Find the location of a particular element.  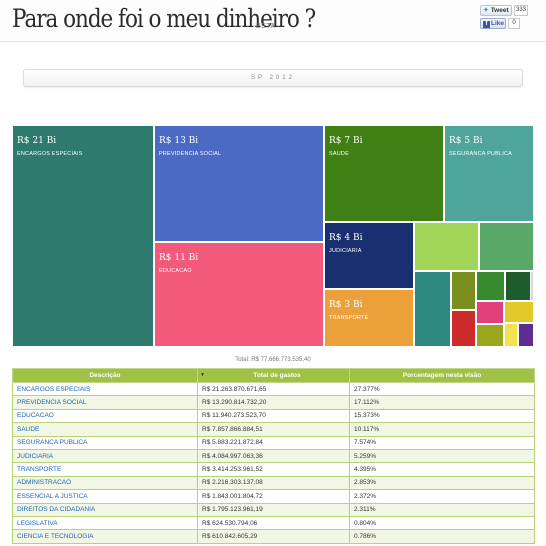

table-row: ADMINISTRACAO R$ 2.216.303.137,08 2.853% is located at coordinates (273, 483).